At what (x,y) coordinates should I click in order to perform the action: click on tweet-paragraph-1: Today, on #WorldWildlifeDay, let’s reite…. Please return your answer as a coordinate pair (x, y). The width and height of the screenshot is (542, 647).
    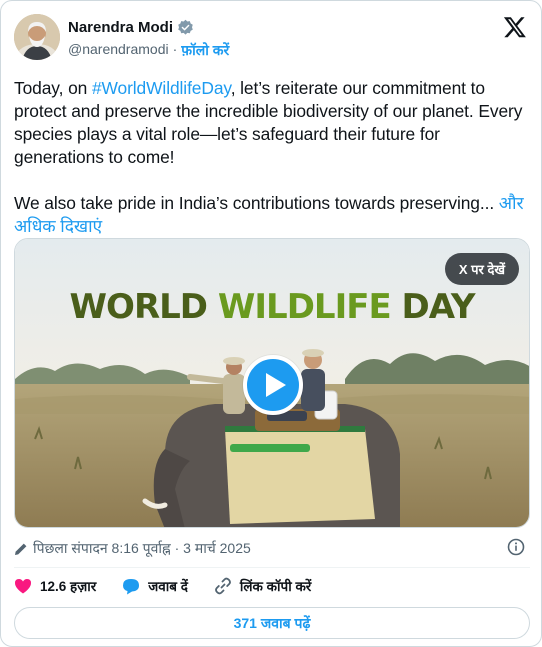
    Looking at the image, I should click on (271, 123).